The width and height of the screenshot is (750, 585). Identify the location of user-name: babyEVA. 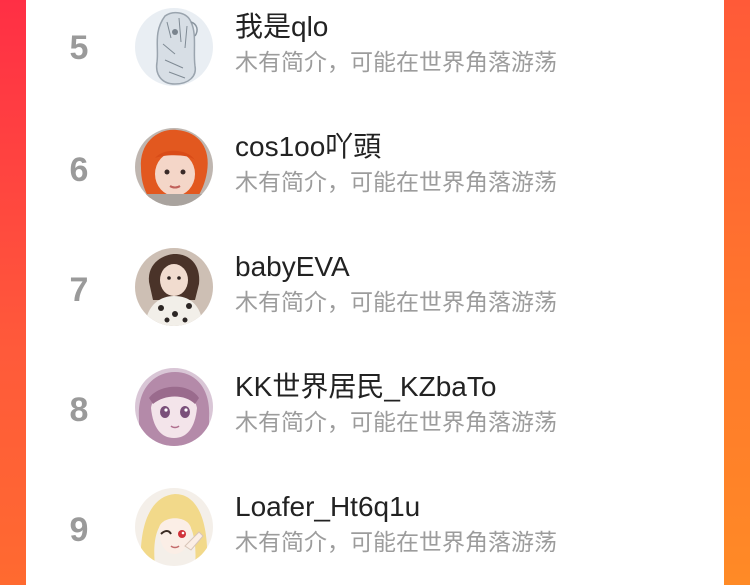
(292, 267).